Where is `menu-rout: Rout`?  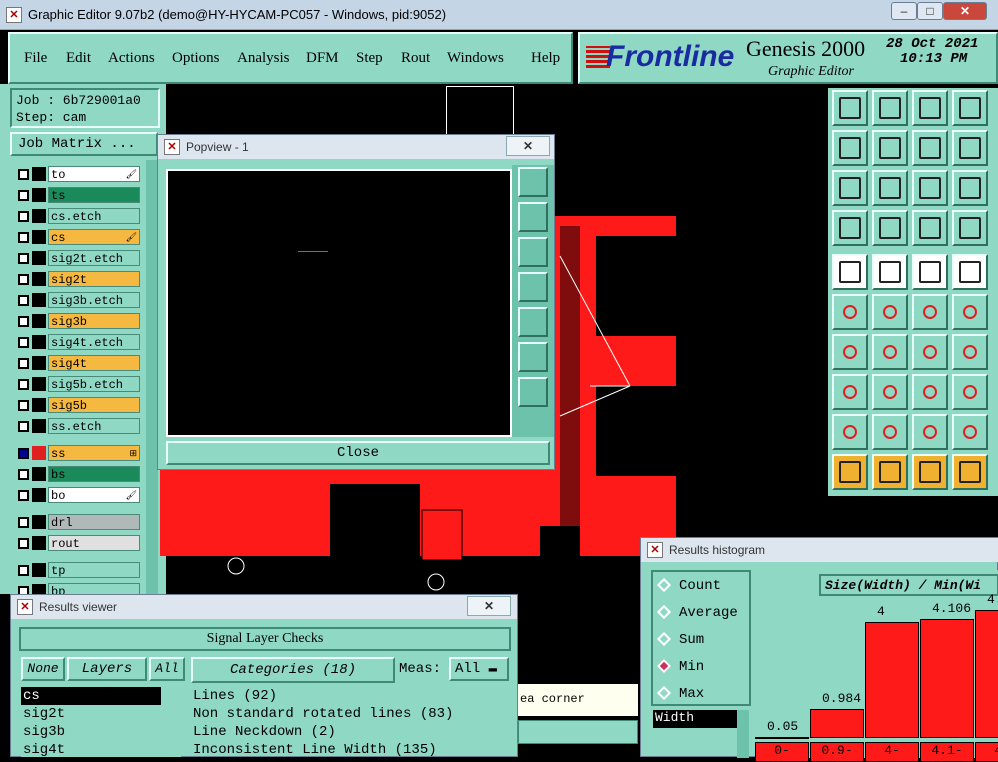 menu-rout: Rout is located at coordinates (415, 58).